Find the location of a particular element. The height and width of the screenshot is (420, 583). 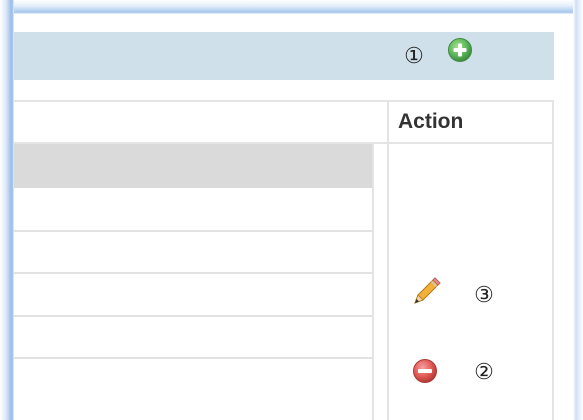

delete-button is located at coordinates (425, 371).